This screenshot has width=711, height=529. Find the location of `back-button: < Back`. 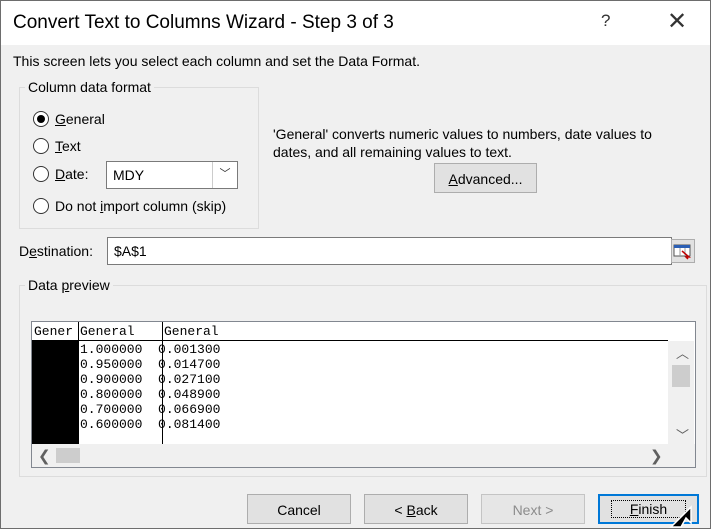

back-button: < Back is located at coordinates (416, 509).